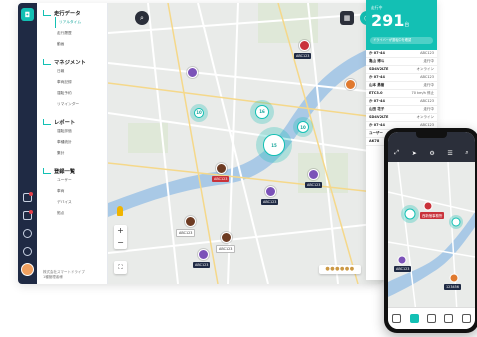 This screenshot has height=337, width=477. Describe the element at coordinates (47, 62) in the screenshot. I see `manage-icon` at that location.